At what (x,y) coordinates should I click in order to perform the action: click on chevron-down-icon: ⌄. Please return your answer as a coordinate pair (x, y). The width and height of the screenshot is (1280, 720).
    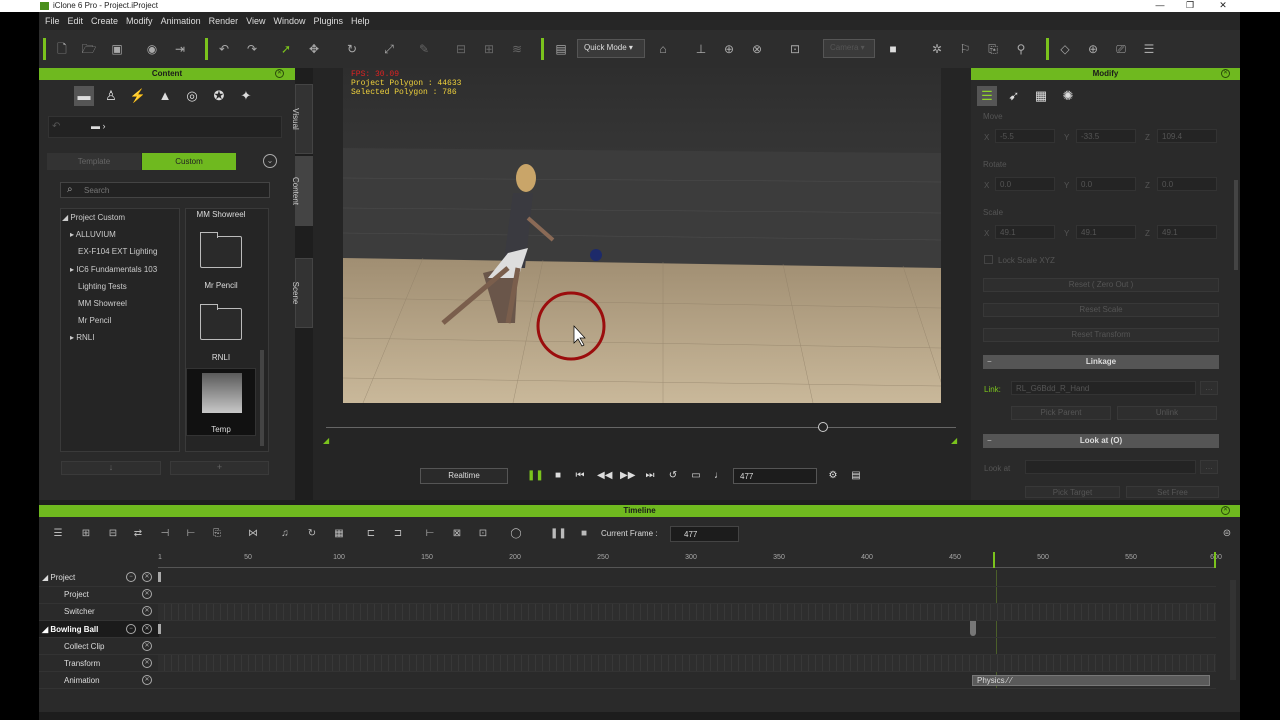
    Looking at the image, I should click on (270, 161).